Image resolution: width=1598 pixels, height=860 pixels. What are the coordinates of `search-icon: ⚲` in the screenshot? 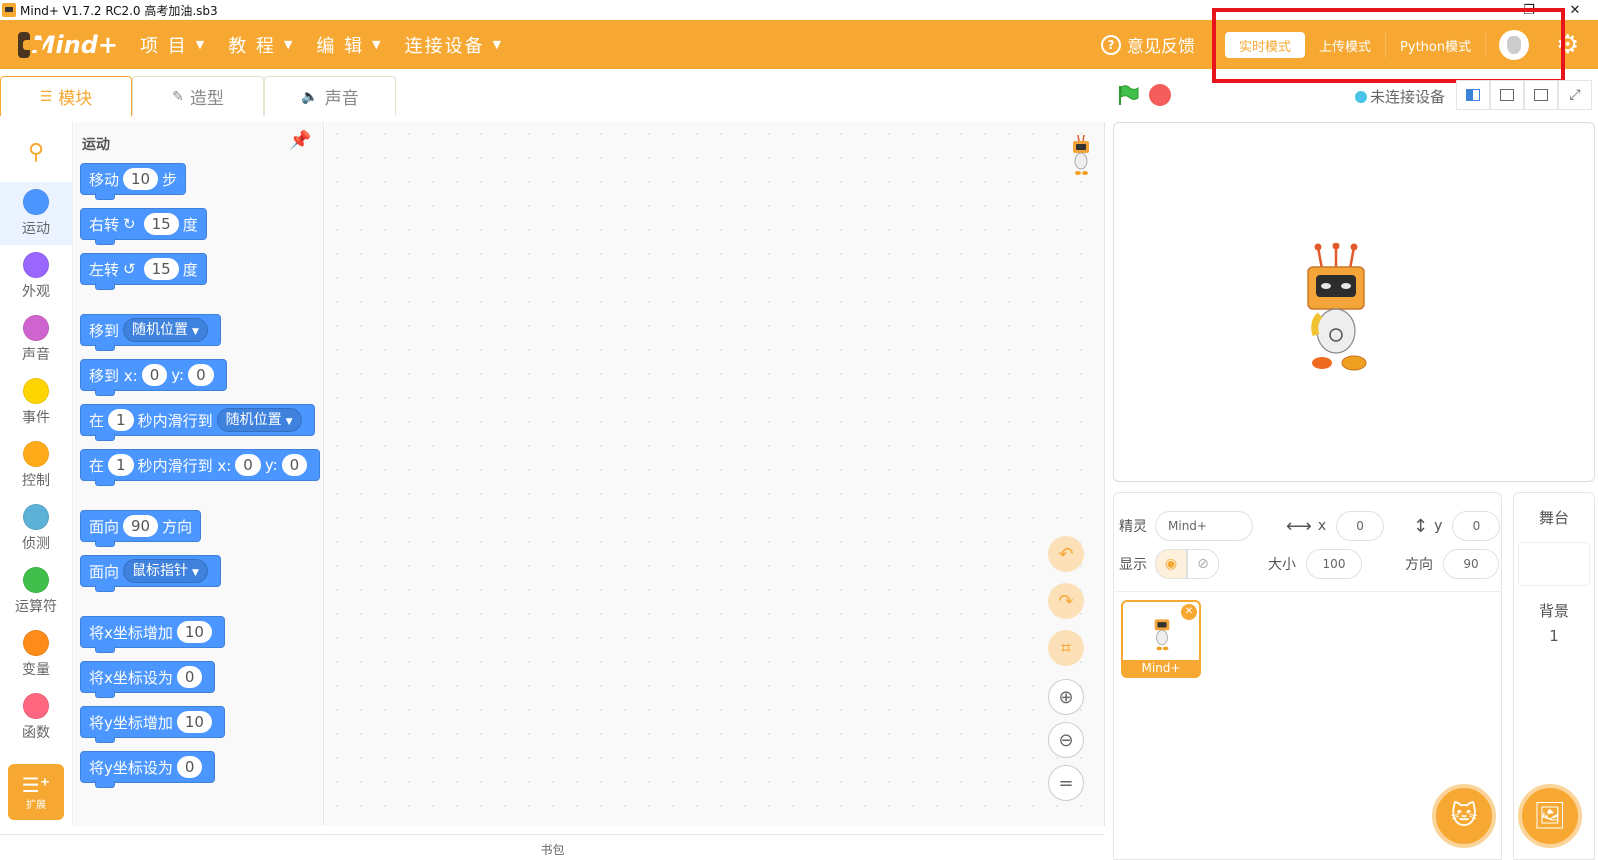 It's located at (36, 152).